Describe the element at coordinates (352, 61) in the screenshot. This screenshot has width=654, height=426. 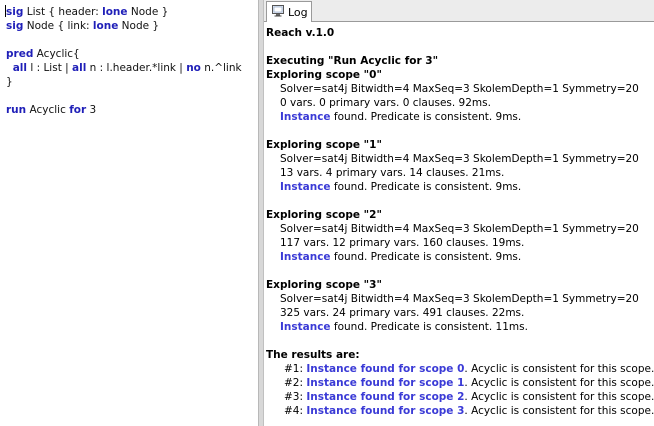
I see `executing-text: Executing "Run Acyclic for 3"` at that location.